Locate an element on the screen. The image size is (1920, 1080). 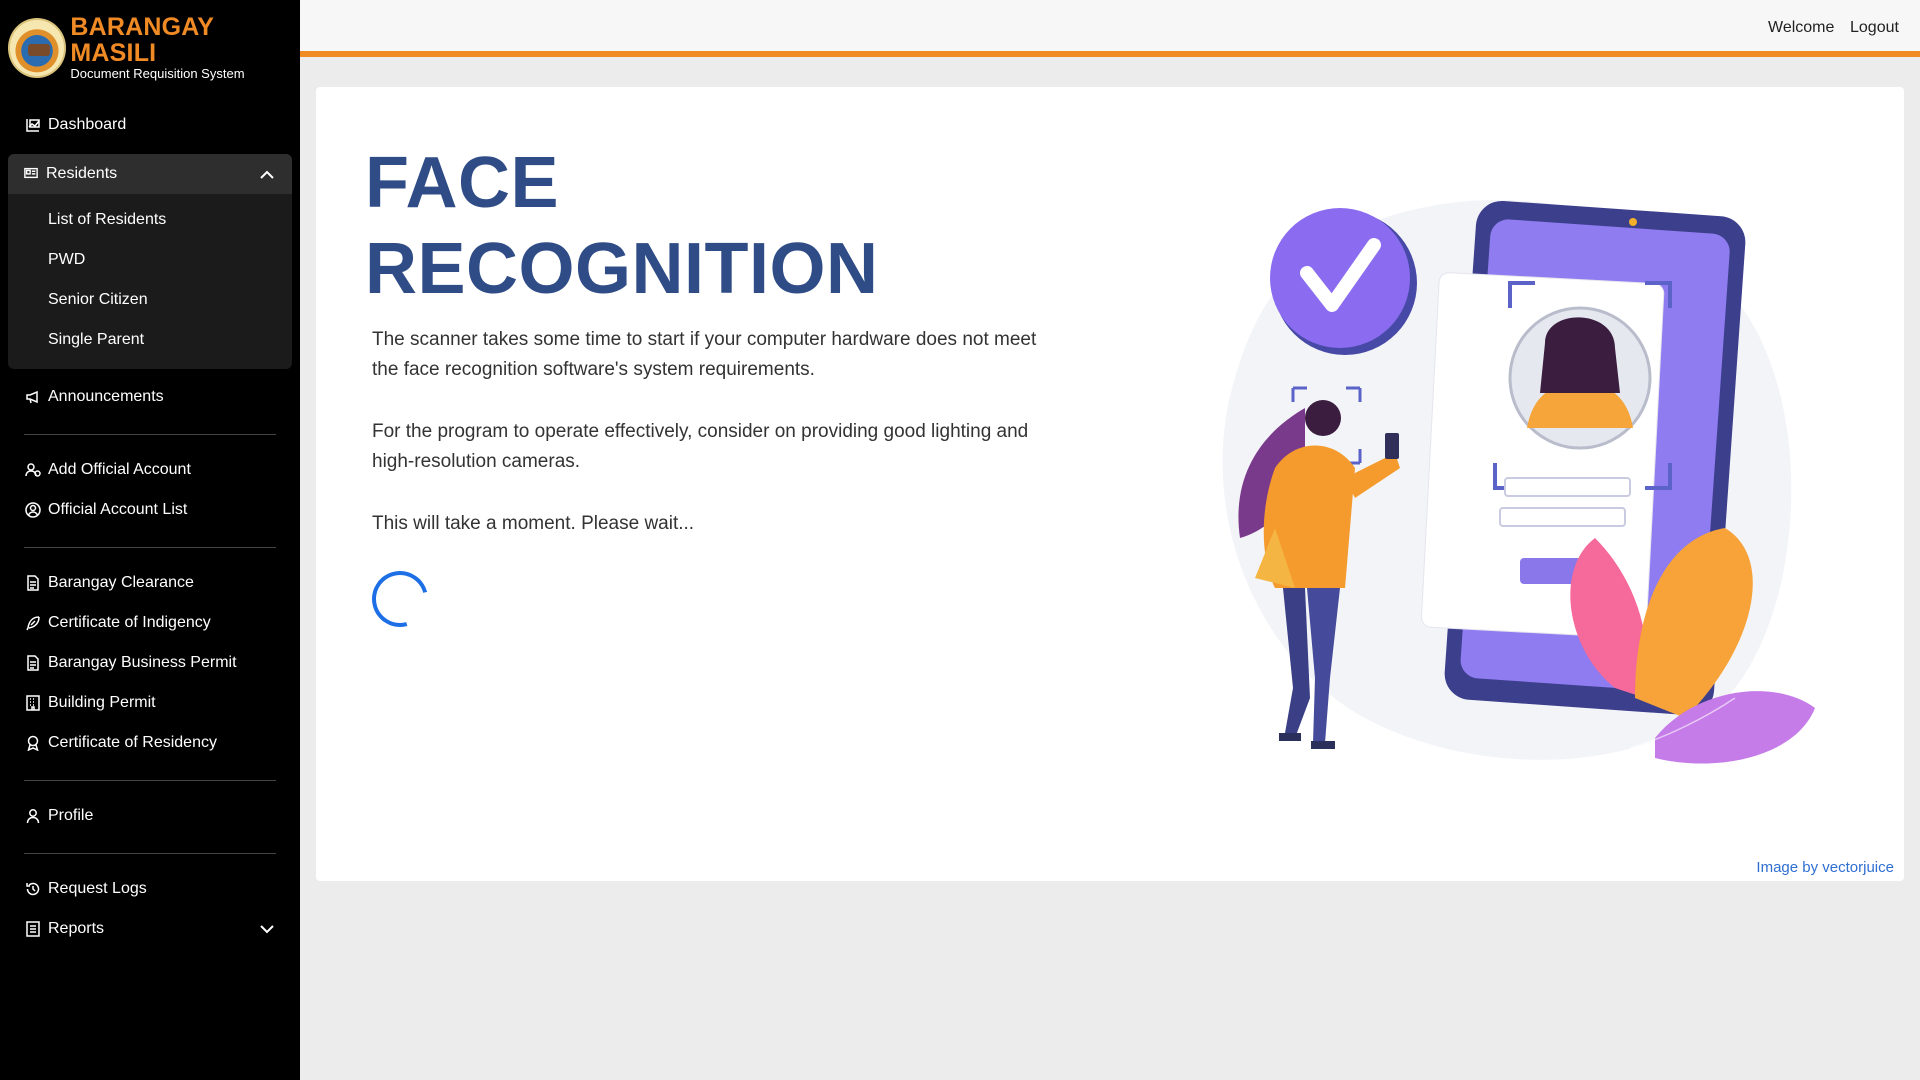
chevron-up-icon is located at coordinates (267, 175).